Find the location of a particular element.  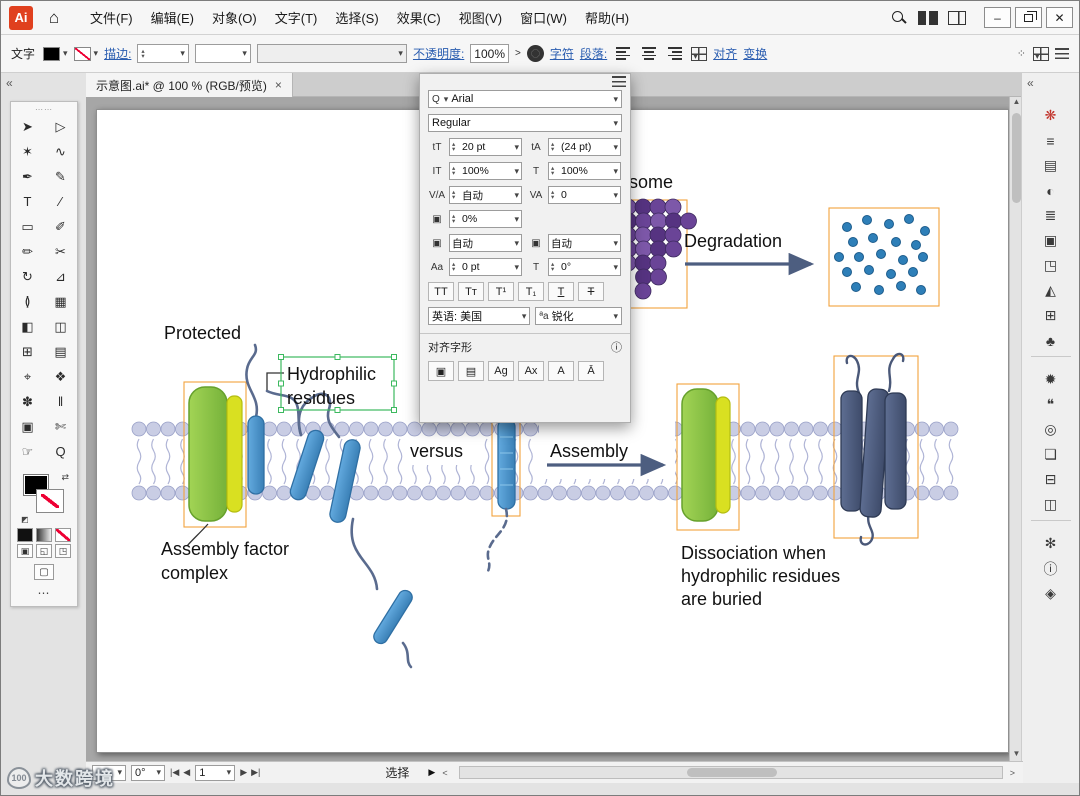

scroll-left-icon: < is located at coordinates (444, 773).